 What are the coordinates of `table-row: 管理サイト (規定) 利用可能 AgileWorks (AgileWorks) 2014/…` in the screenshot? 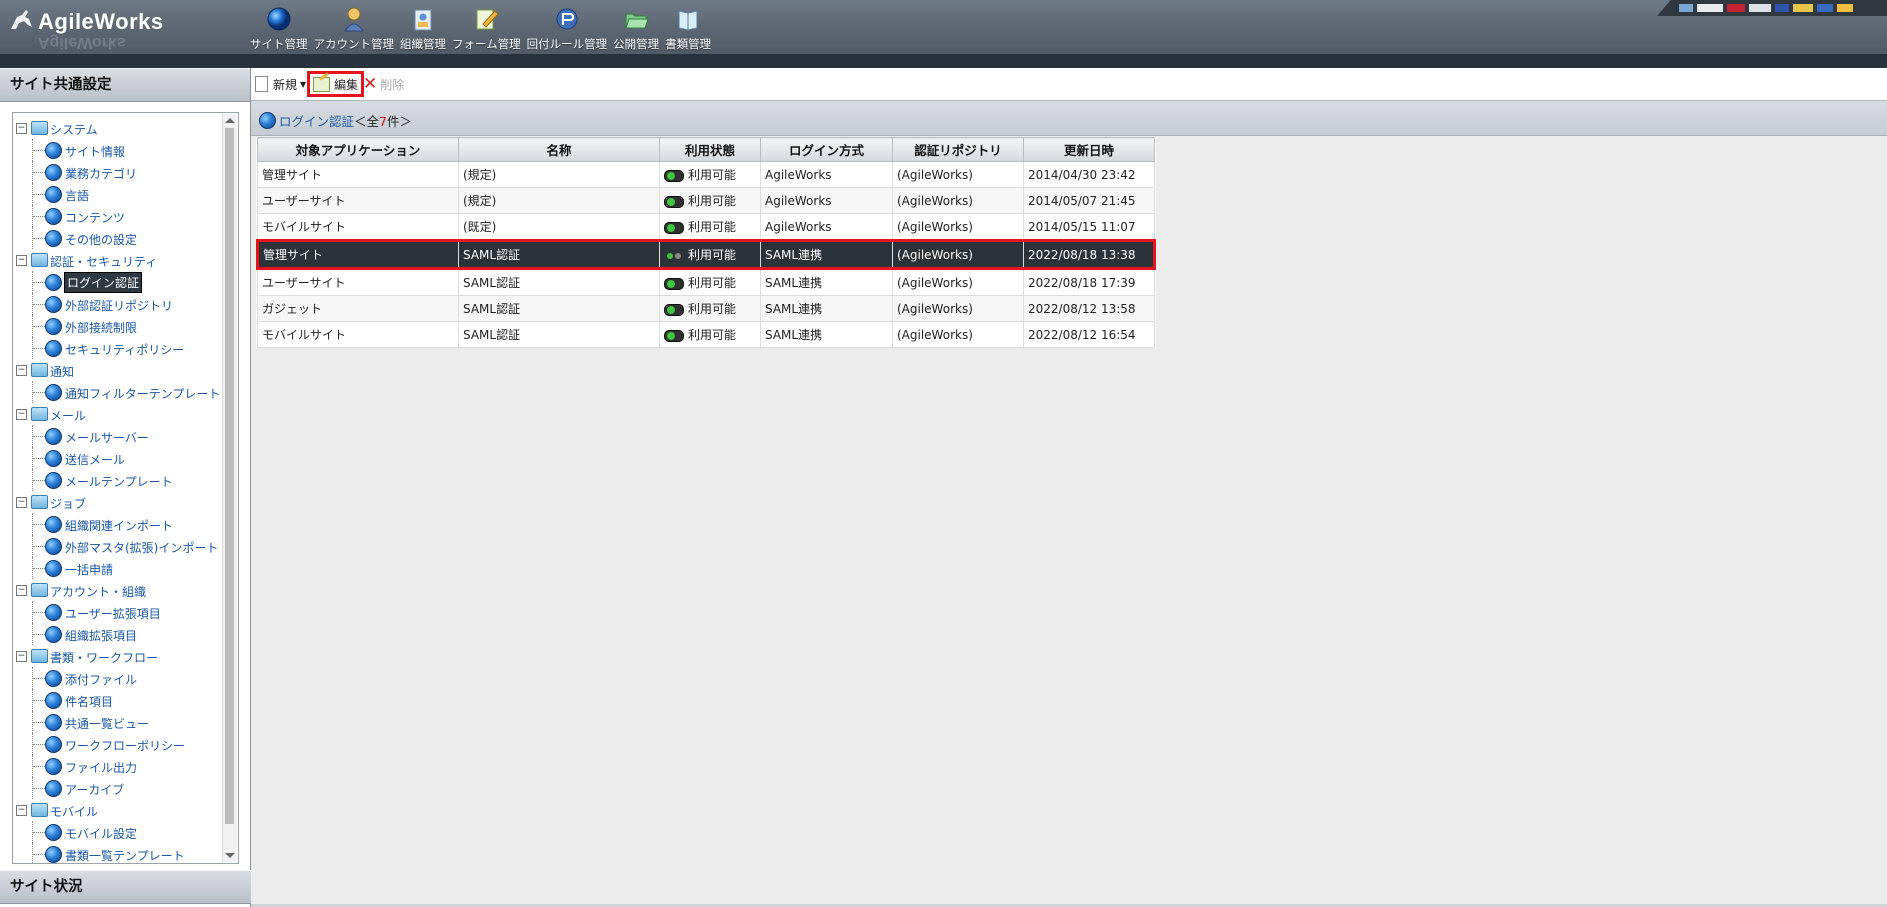 It's located at (706, 174).